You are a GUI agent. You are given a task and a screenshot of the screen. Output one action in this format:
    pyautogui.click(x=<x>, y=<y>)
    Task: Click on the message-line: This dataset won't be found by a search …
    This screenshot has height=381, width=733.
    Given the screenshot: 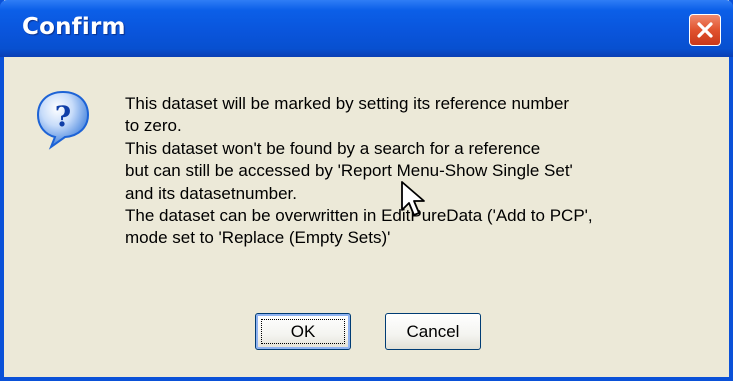 What is the action you would take?
    pyautogui.click(x=333, y=148)
    